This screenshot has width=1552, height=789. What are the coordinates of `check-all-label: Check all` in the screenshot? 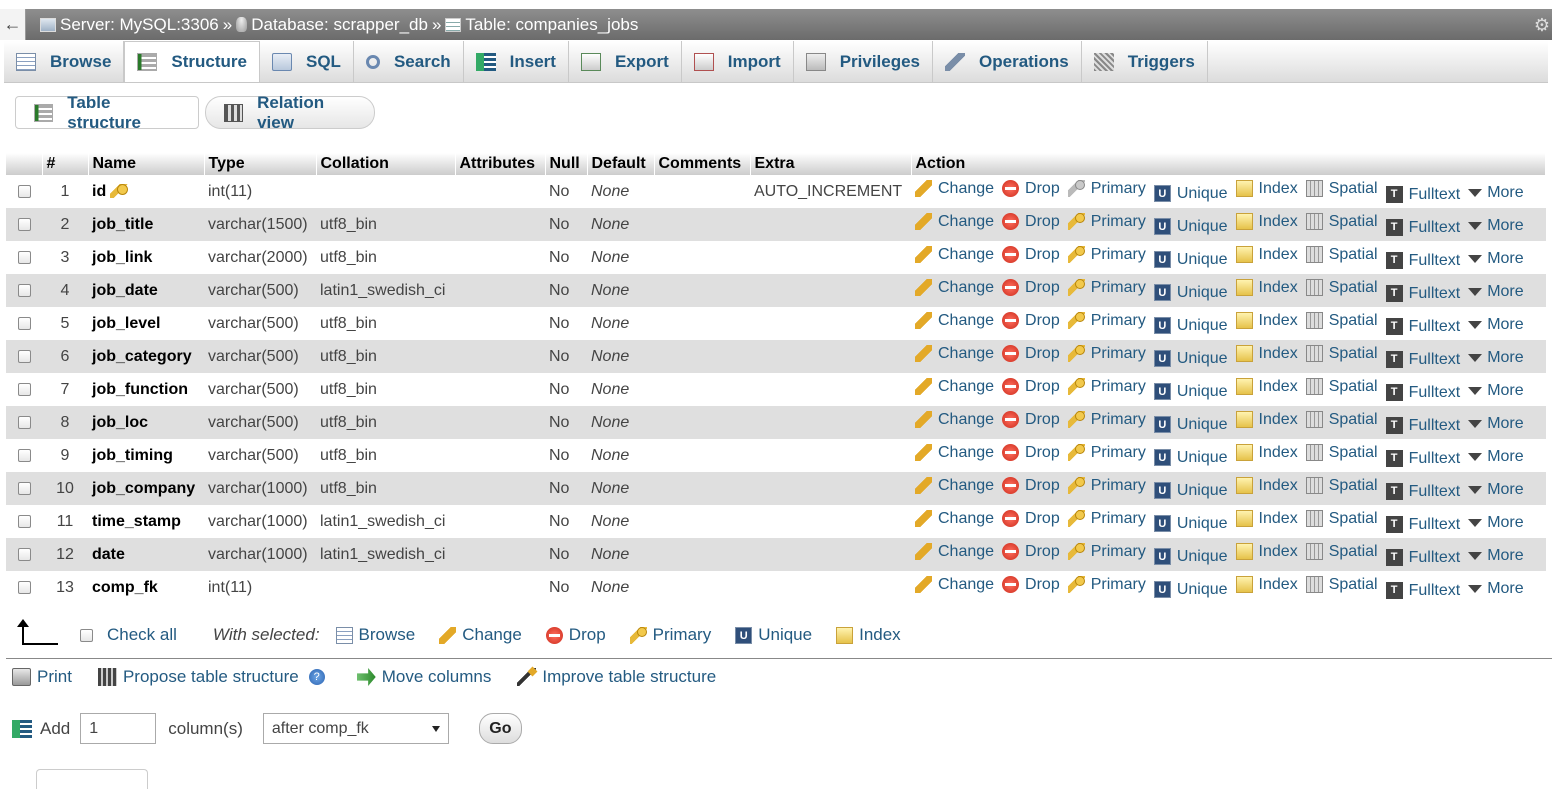 It's located at (142, 635).